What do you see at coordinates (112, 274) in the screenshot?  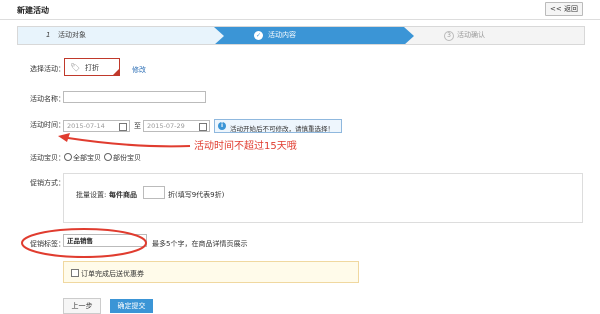 I see `coupon-label: 订单完成后送优惠券` at bounding box center [112, 274].